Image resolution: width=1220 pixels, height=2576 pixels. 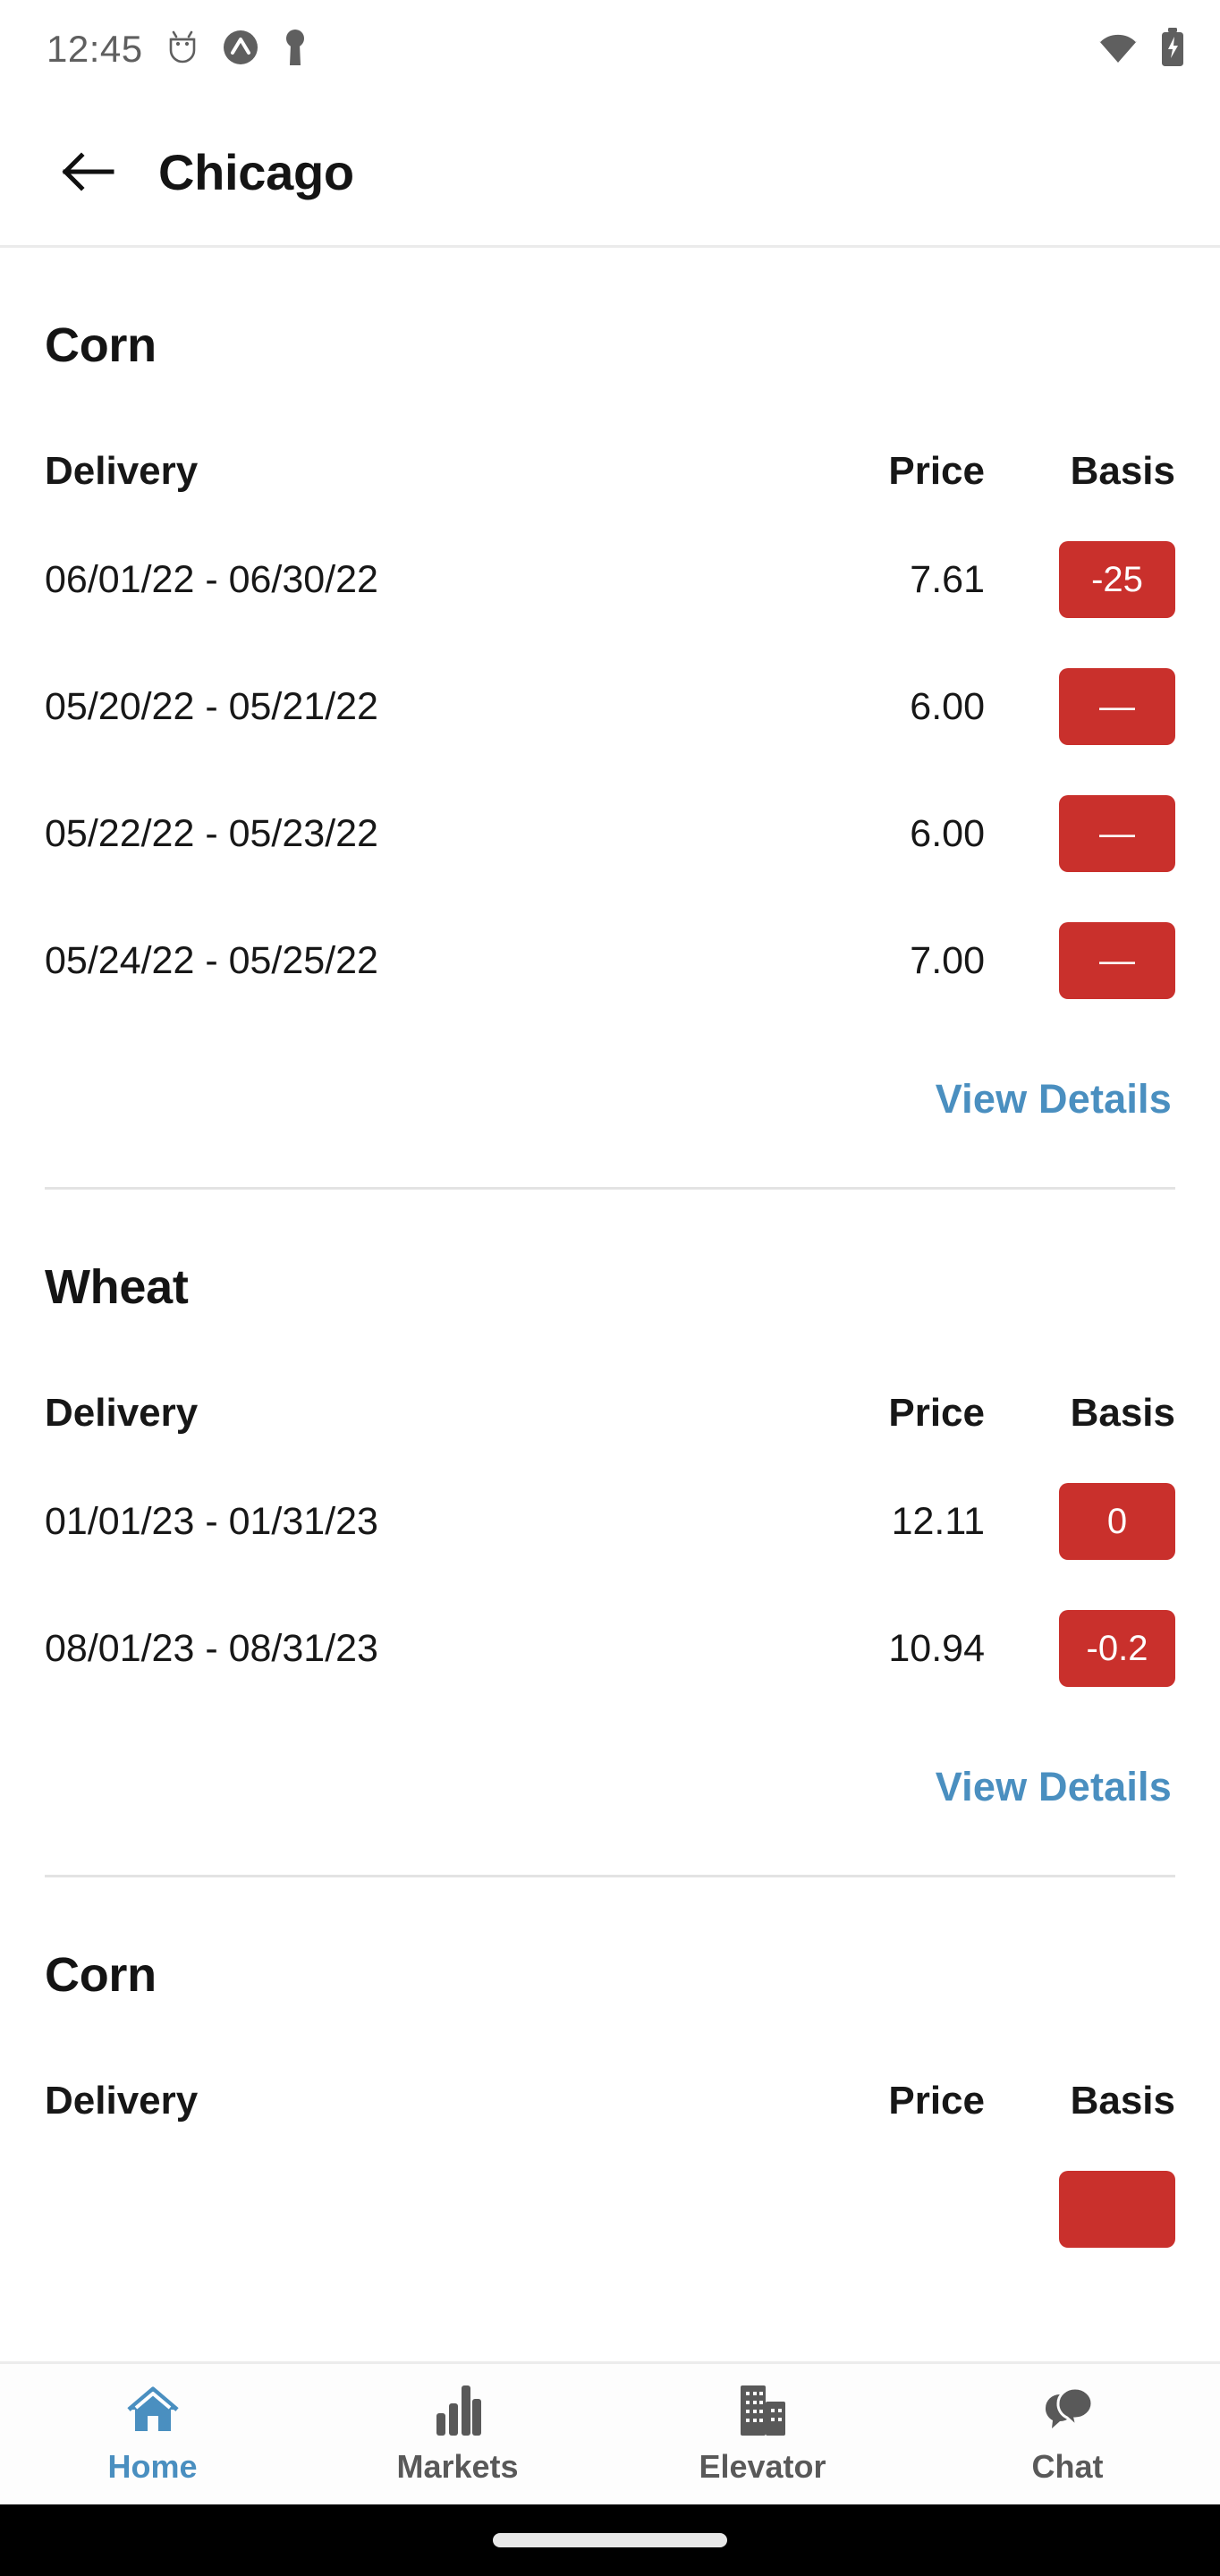 What do you see at coordinates (763, 2410) in the screenshot?
I see `buildings-icon` at bounding box center [763, 2410].